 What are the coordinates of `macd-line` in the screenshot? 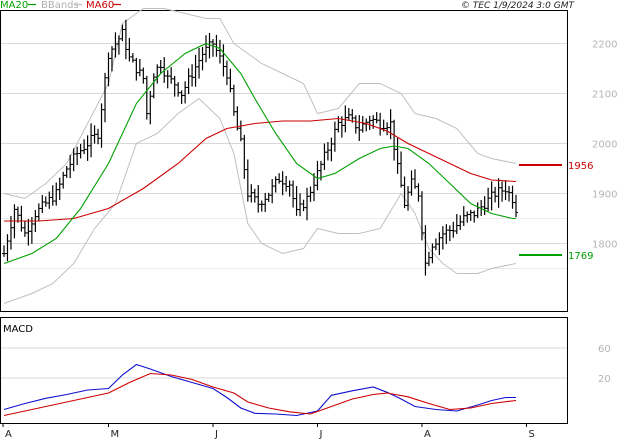 It's located at (259, 390).